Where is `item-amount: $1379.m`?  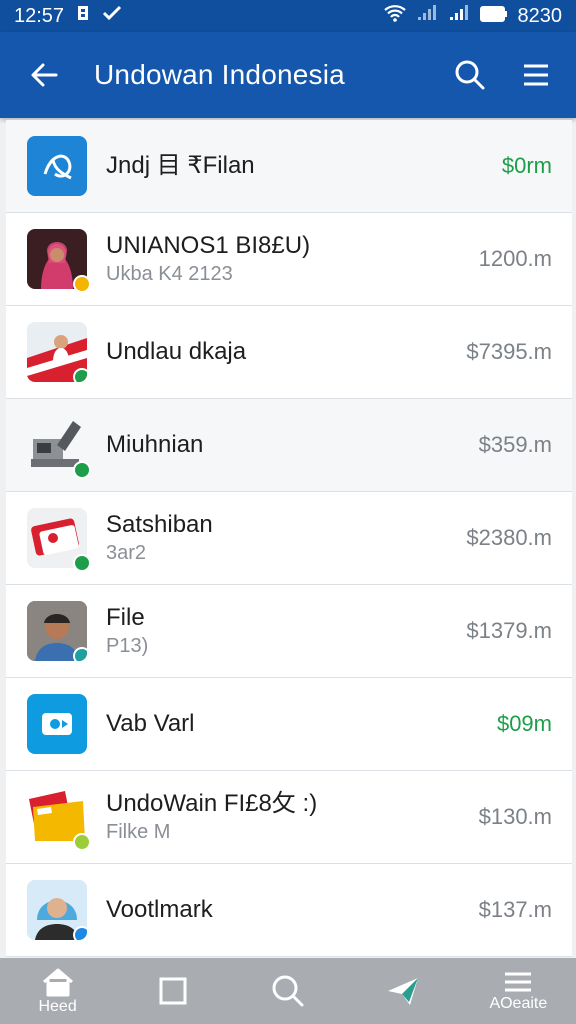 item-amount: $1379.m is located at coordinates (509, 630).